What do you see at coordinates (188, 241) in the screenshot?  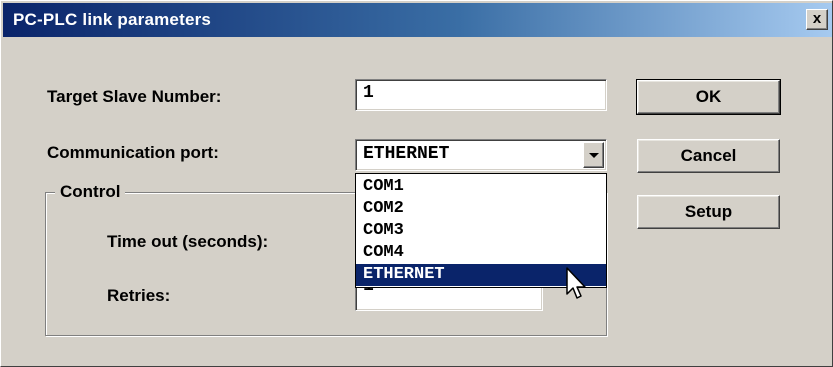 I see `timeout-label: Time out (seconds):` at bounding box center [188, 241].